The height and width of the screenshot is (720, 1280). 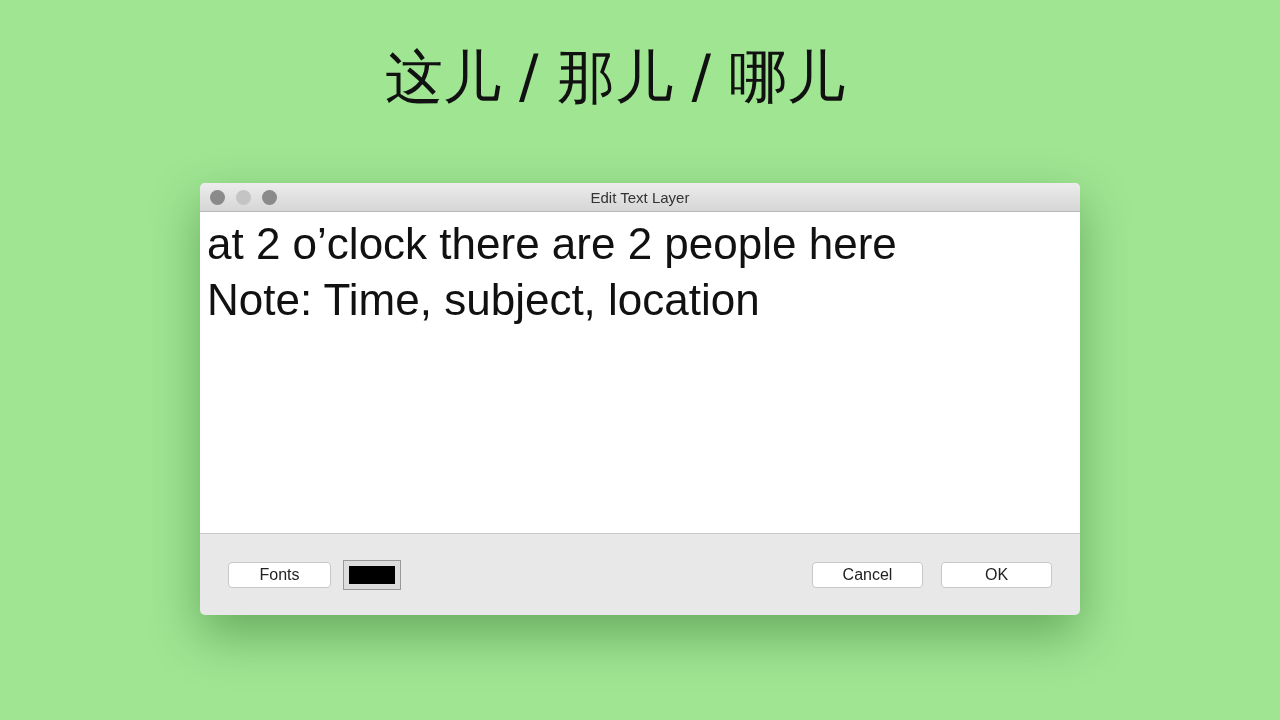 I want to click on slide-heading: 这儿 / 那儿 / 哪儿, so click(x=615, y=77).